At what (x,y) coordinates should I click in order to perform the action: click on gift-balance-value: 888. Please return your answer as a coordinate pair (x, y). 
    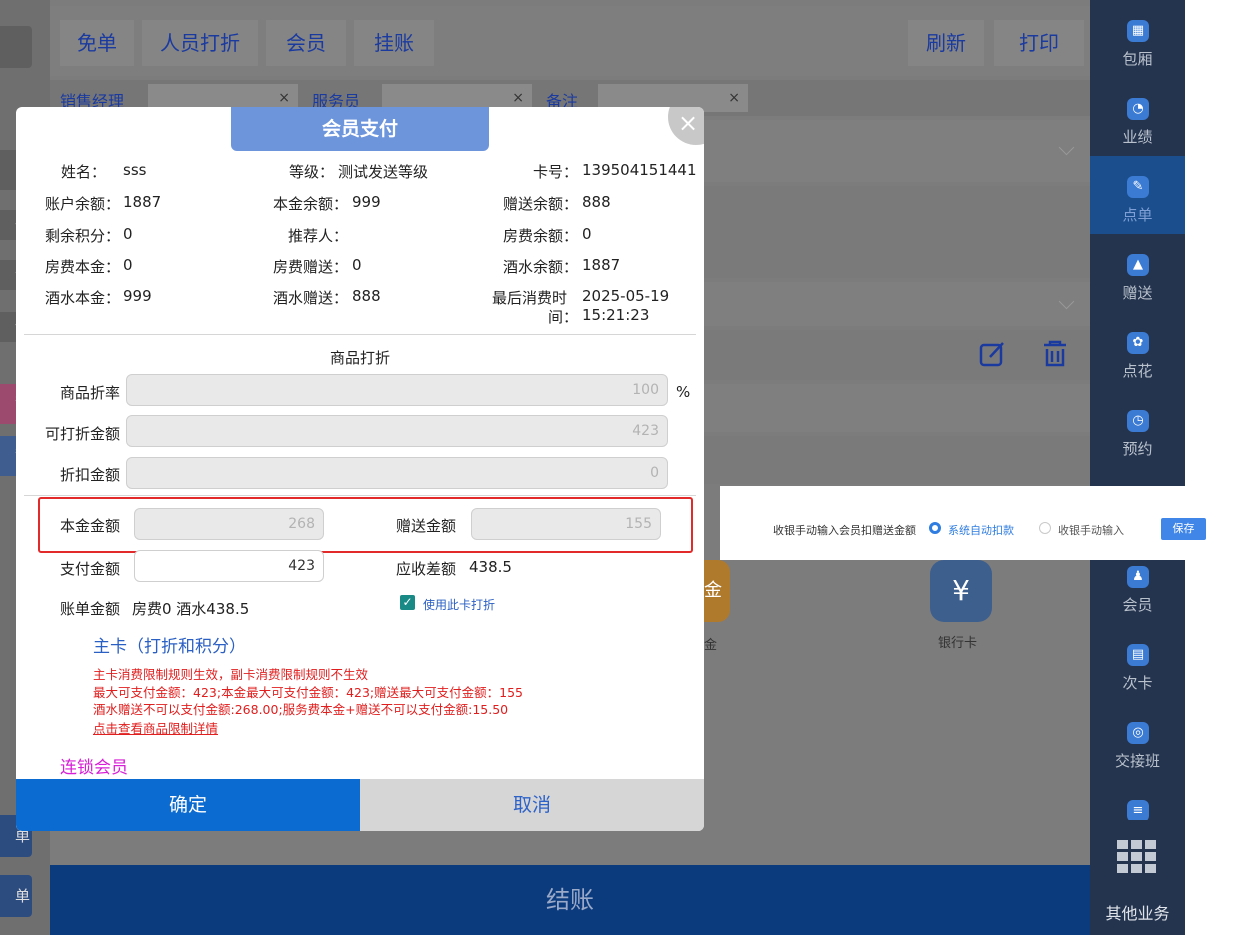
    Looking at the image, I should click on (596, 202).